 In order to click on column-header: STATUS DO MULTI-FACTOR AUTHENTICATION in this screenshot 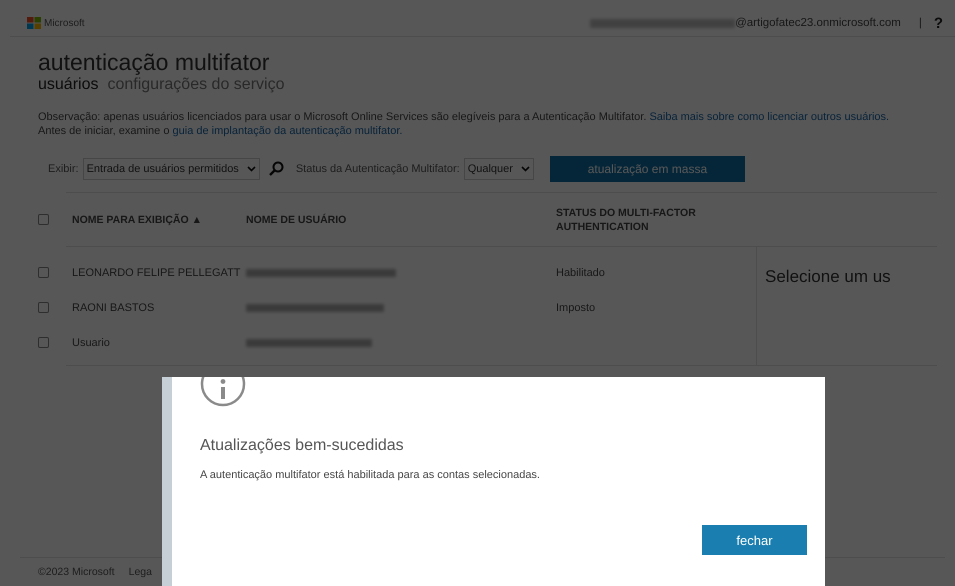, I will do `click(637, 220)`.